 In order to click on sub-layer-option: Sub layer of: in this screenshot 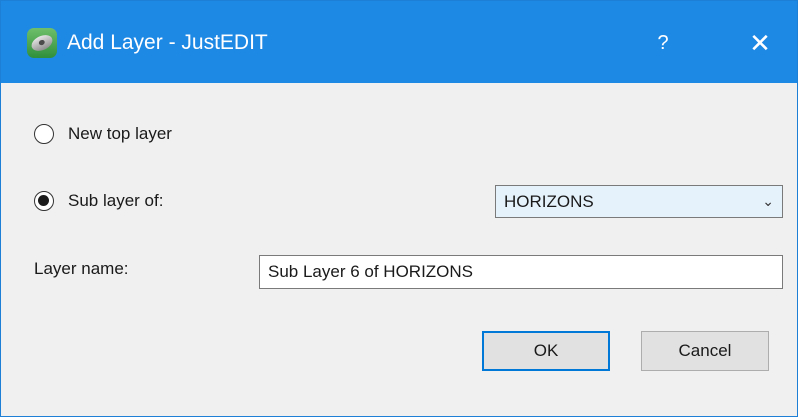, I will do `click(98, 201)`.